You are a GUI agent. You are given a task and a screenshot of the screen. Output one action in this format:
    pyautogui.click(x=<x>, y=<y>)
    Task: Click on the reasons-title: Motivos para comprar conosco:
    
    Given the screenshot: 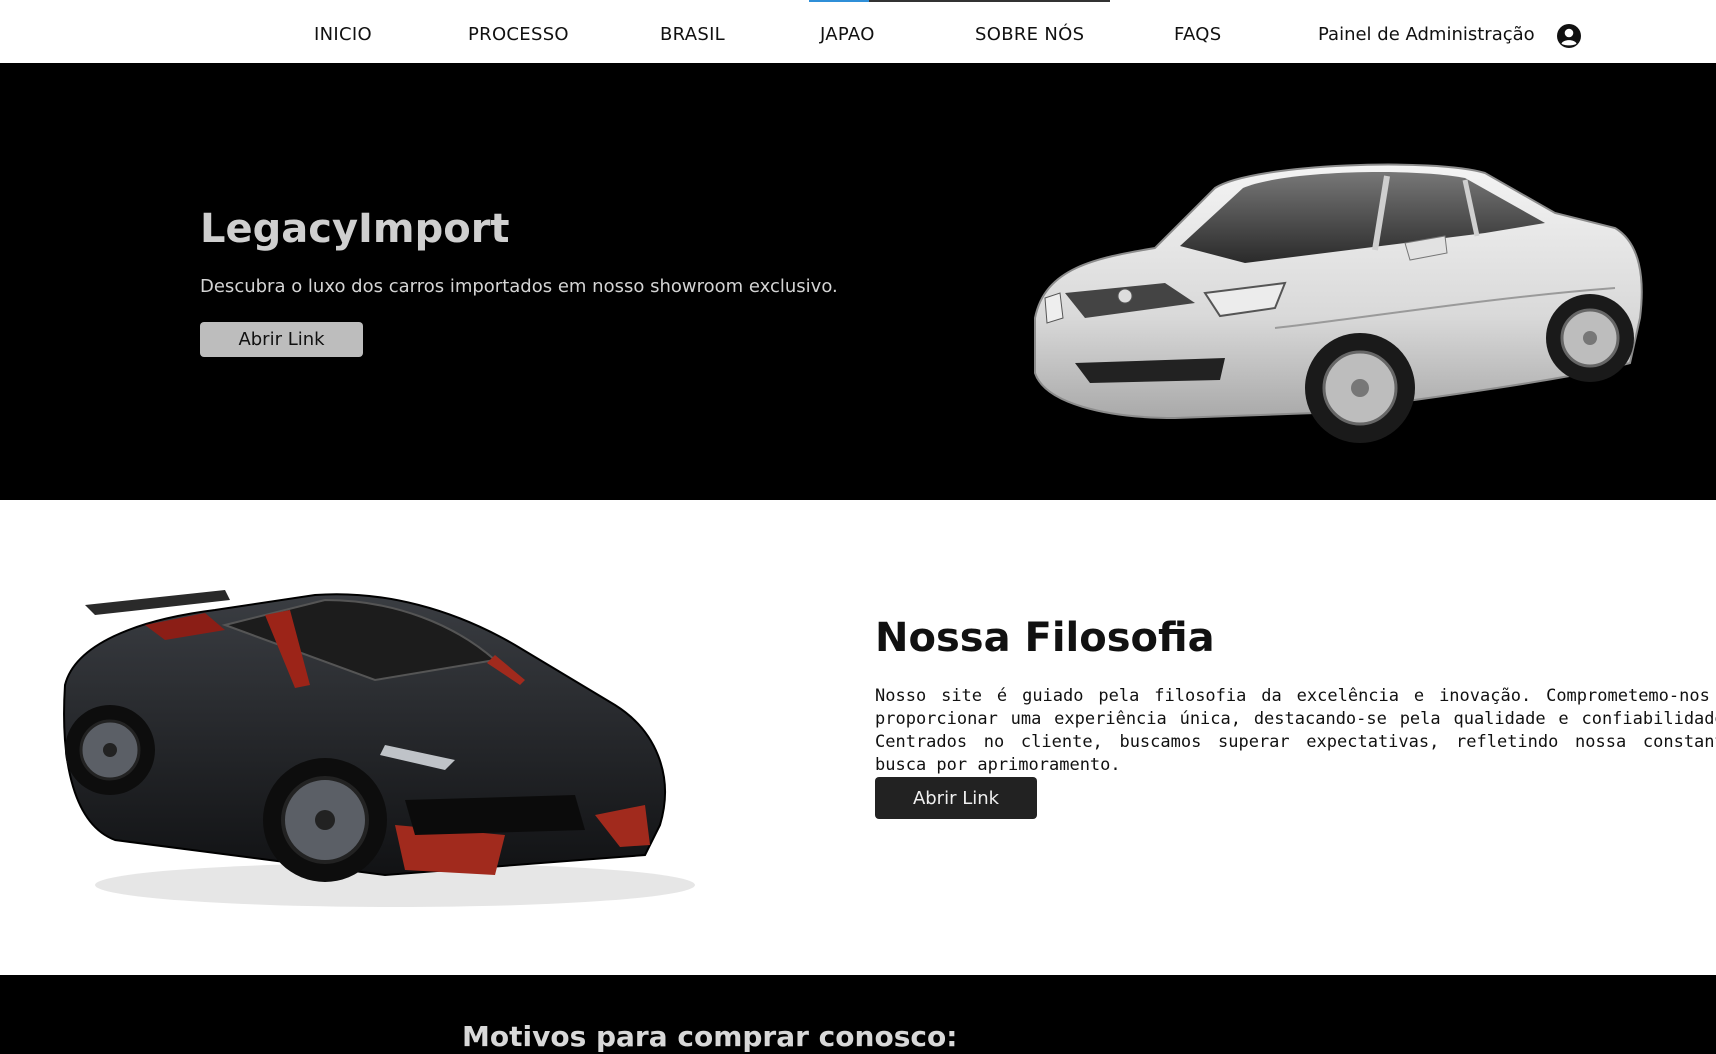 What is the action you would take?
    pyautogui.click(x=710, y=1036)
    